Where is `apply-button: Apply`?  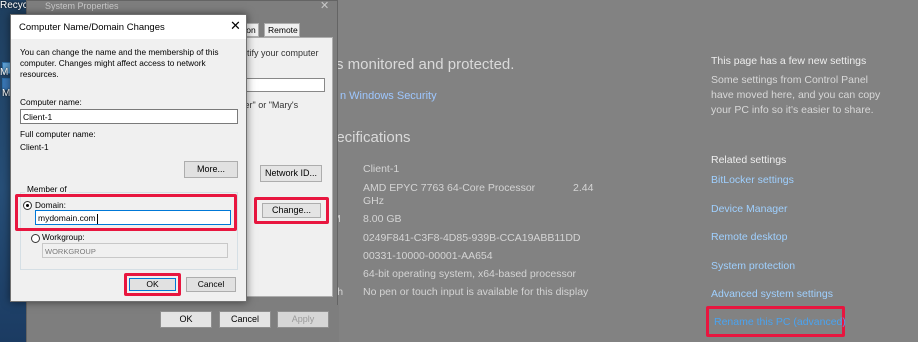
apply-button: Apply is located at coordinates (303, 319).